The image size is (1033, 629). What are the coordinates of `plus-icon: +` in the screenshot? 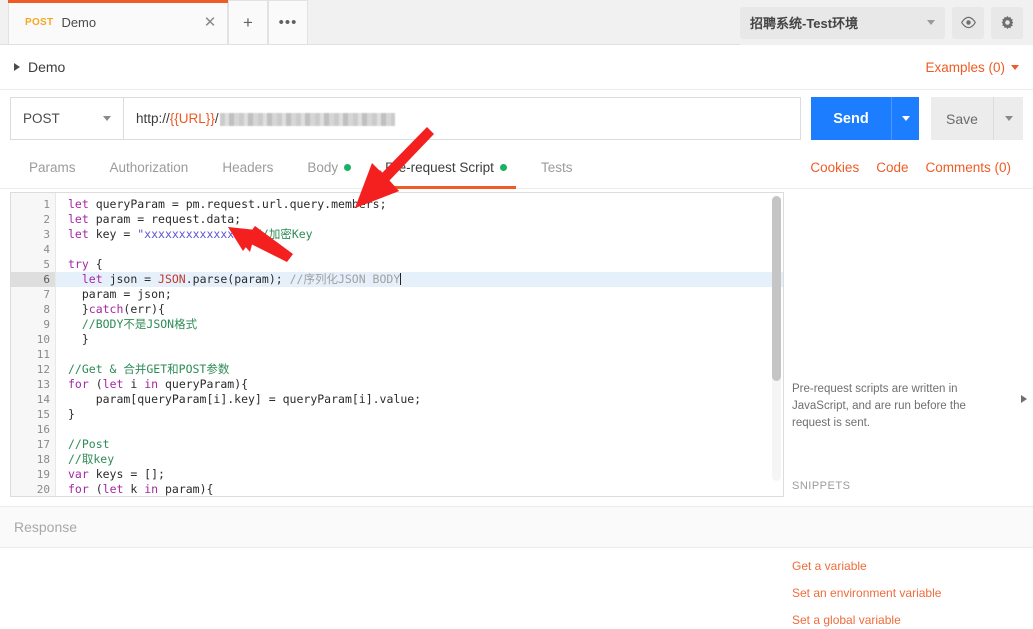 It's located at (248, 22).